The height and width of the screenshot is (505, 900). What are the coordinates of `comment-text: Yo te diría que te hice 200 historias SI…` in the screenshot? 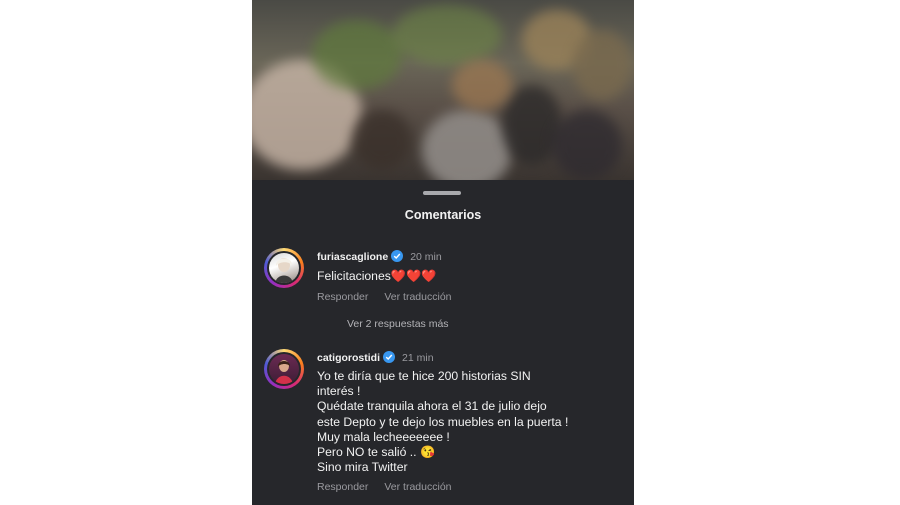 It's located at (443, 422).